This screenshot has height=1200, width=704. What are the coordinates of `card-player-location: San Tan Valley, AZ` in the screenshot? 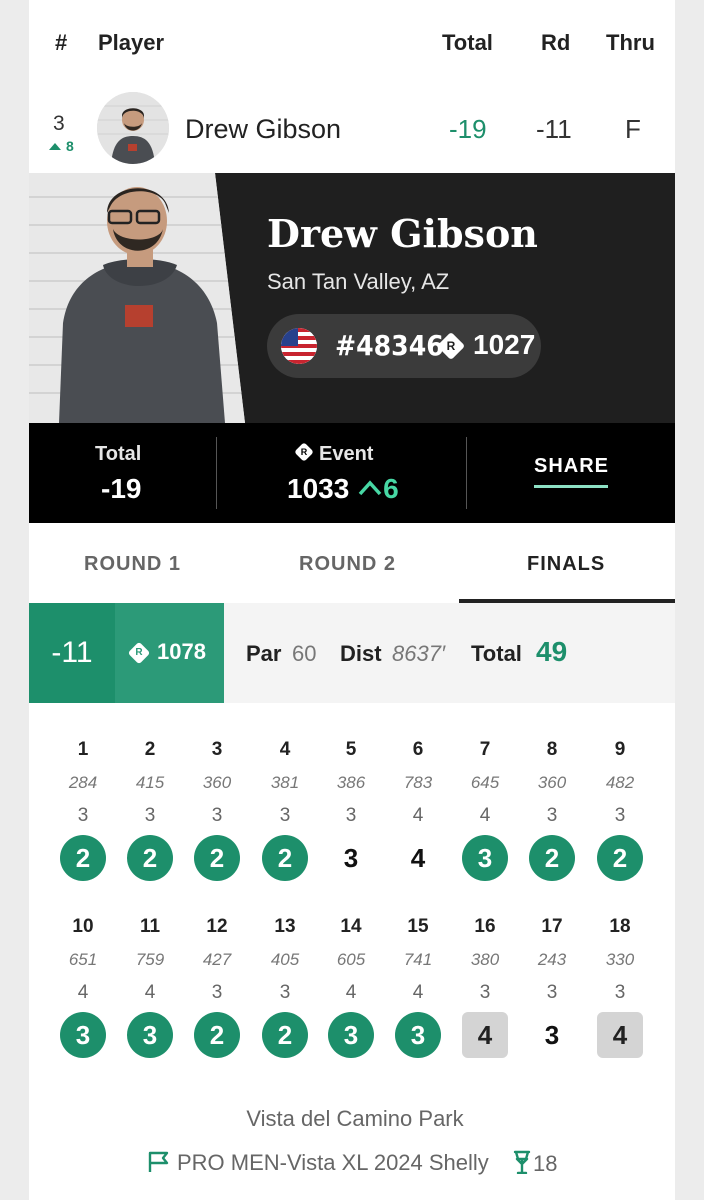 It's located at (358, 281).